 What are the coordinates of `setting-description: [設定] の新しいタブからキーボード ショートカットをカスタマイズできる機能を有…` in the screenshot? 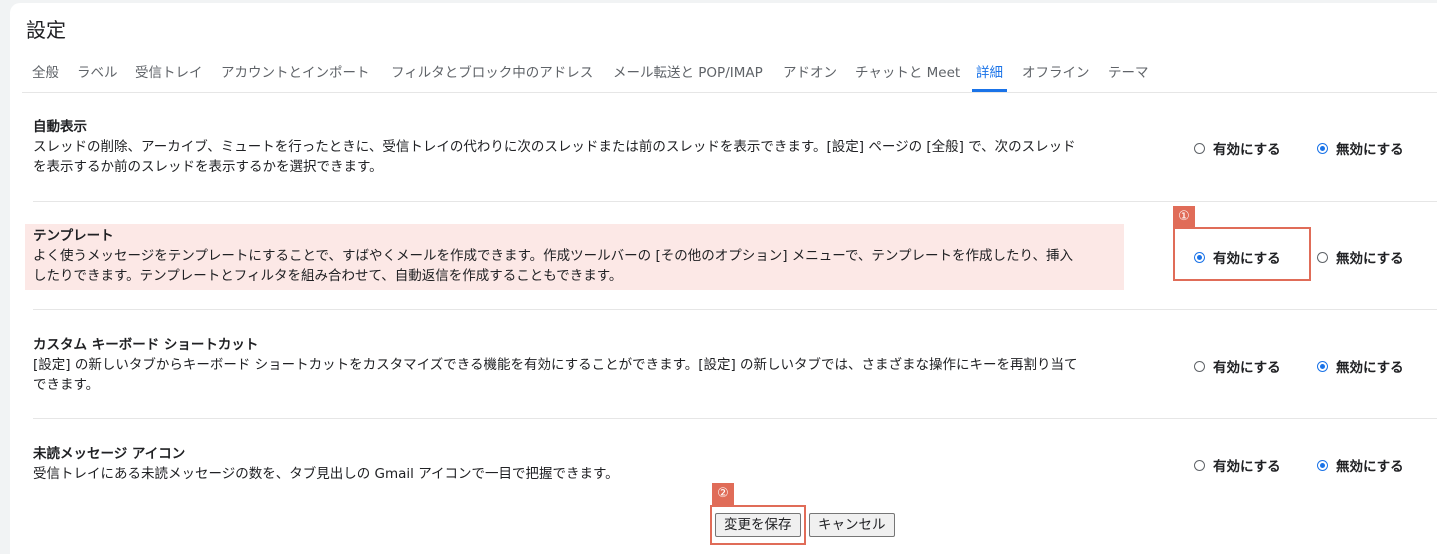 It's located at (555, 365).